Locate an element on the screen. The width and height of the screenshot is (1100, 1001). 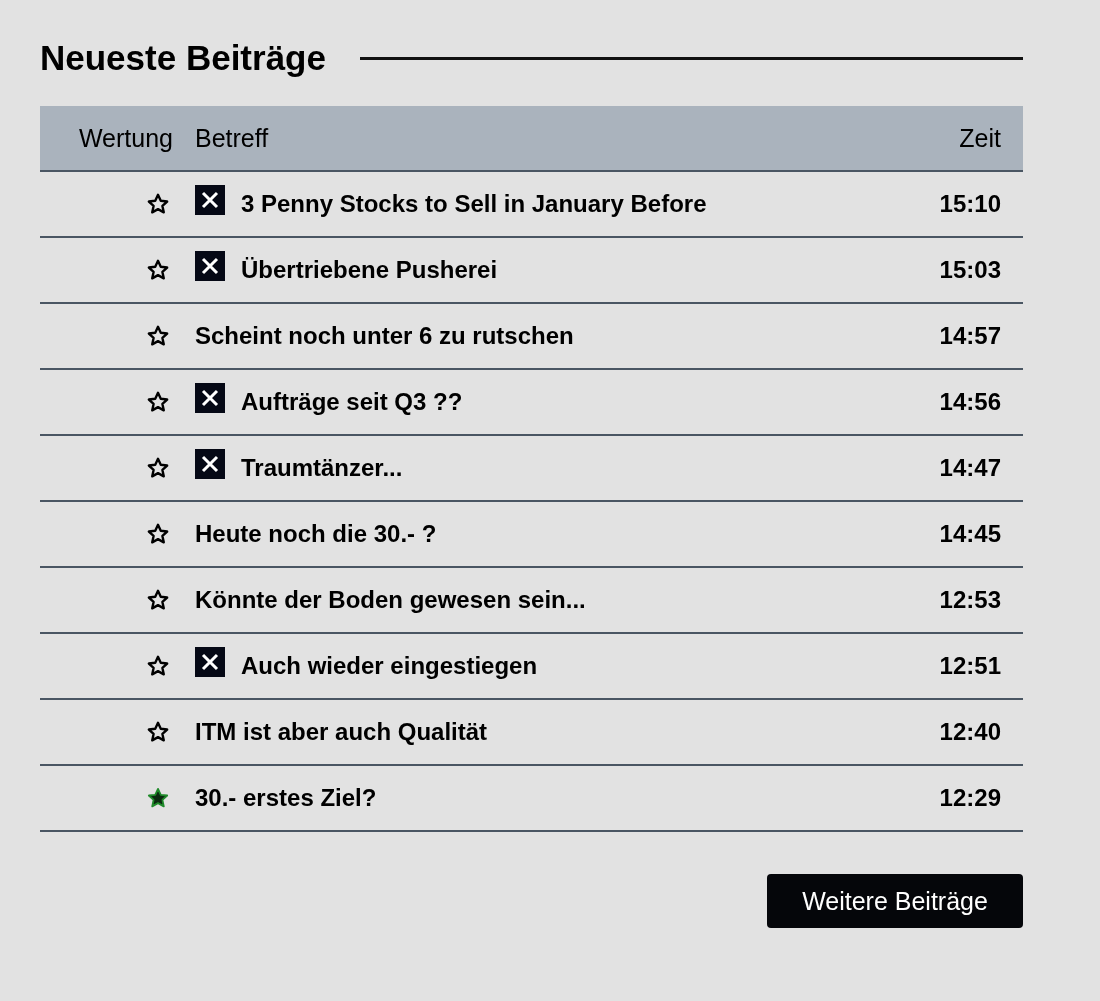
column-header: Wertung is located at coordinates (111, 139).